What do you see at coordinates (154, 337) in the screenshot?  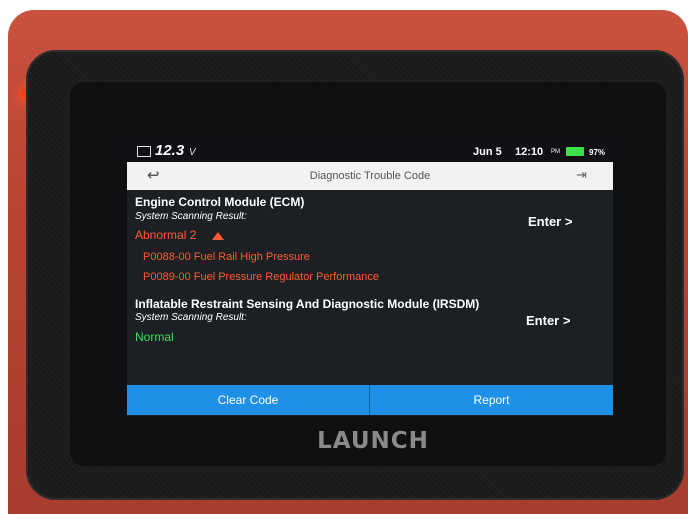 I see `result-status-irsdm: Normal` at bounding box center [154, 337].